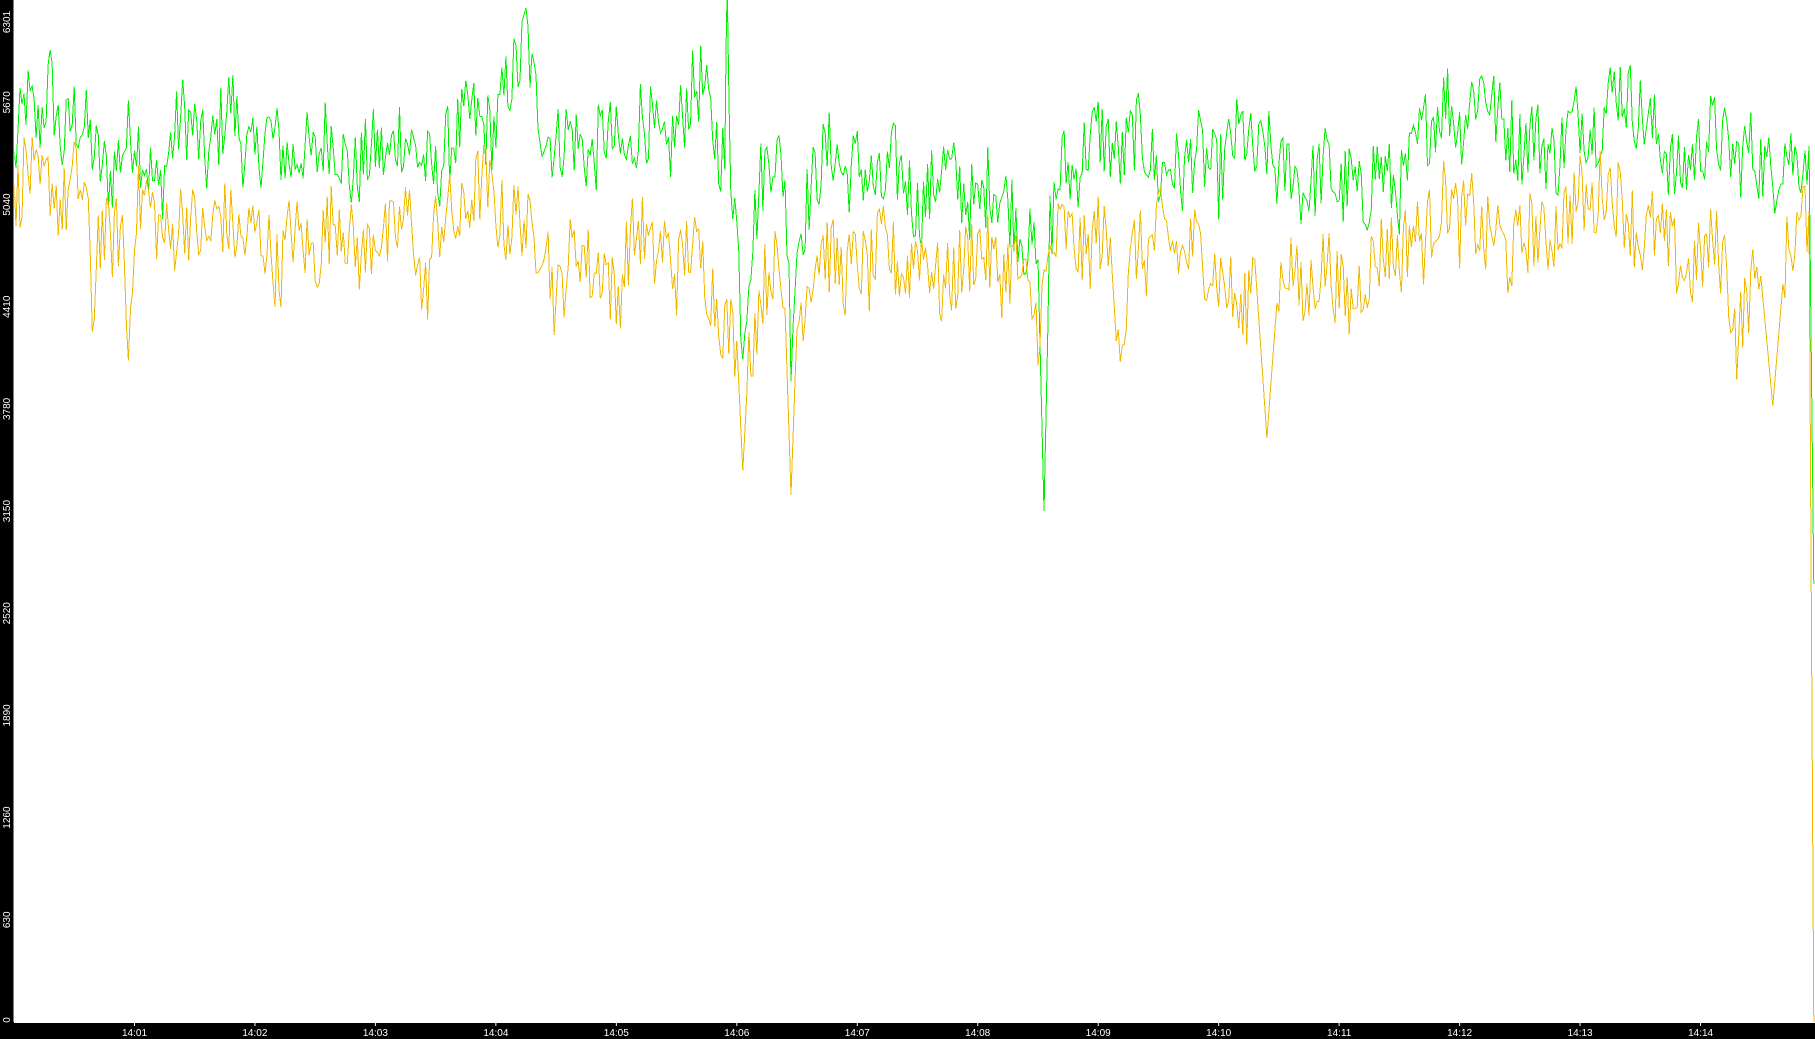  I want to click on x-tick-label: 14:01, so click(134, 1033).